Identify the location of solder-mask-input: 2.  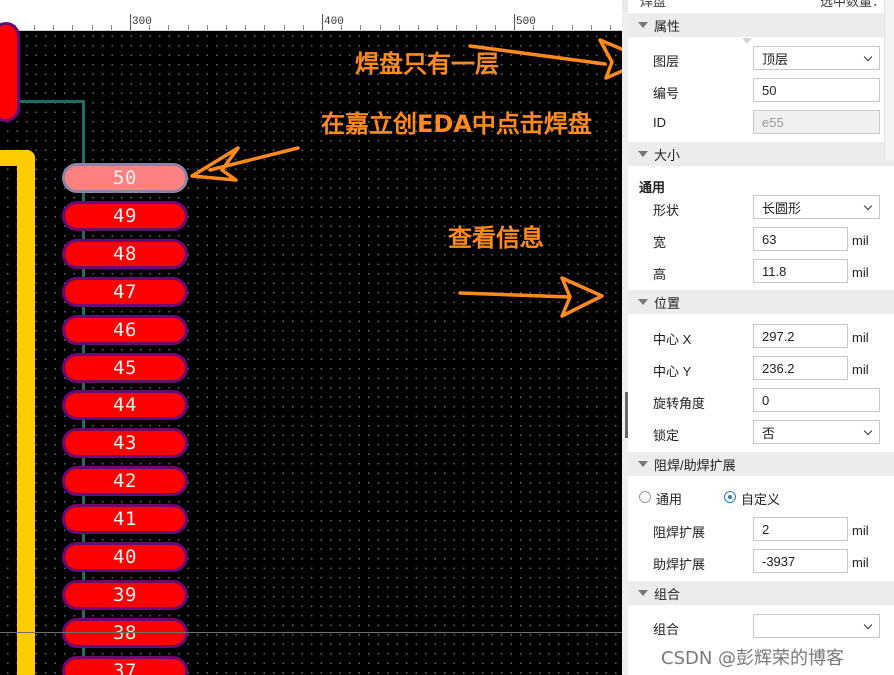
(800, 529).